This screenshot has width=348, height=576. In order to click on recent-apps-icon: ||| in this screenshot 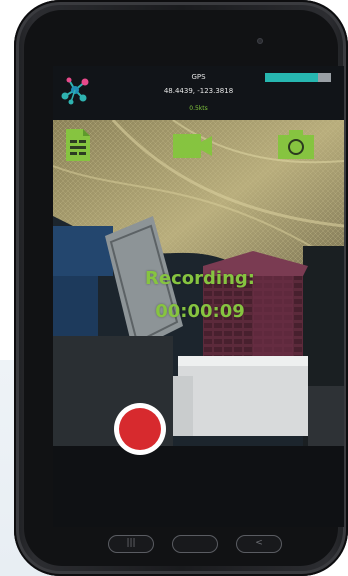, I will do `click(131, 543)`.